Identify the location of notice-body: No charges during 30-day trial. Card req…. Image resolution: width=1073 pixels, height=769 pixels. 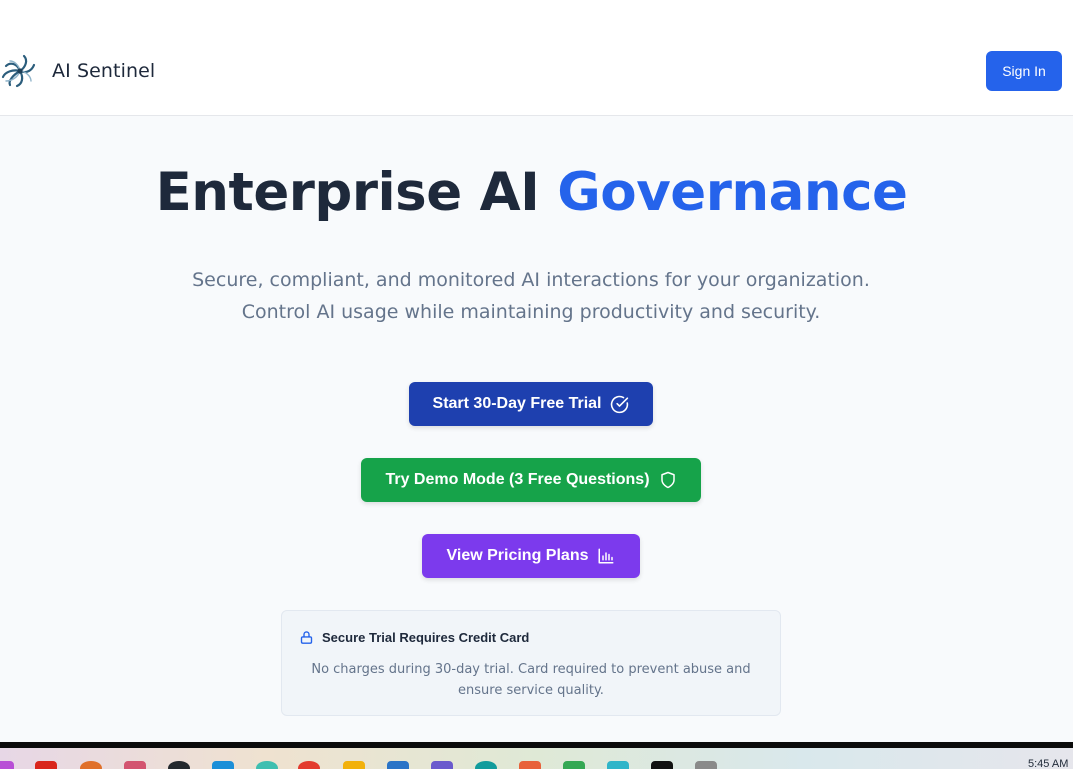
(531, 680).